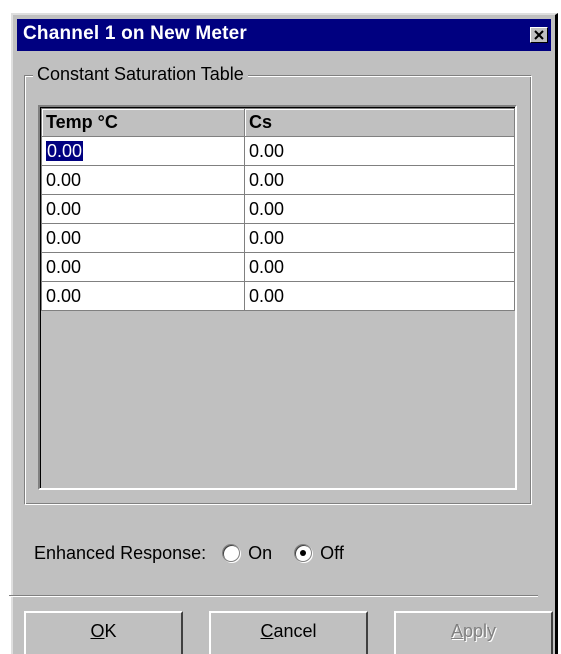 The width and height of the screenshot is (561, 654). What do you see at coordinates (120, 552) in the screenshot?
I see `enhanced-response-label: Enhanced Response:` at bounding box center [120, 552].